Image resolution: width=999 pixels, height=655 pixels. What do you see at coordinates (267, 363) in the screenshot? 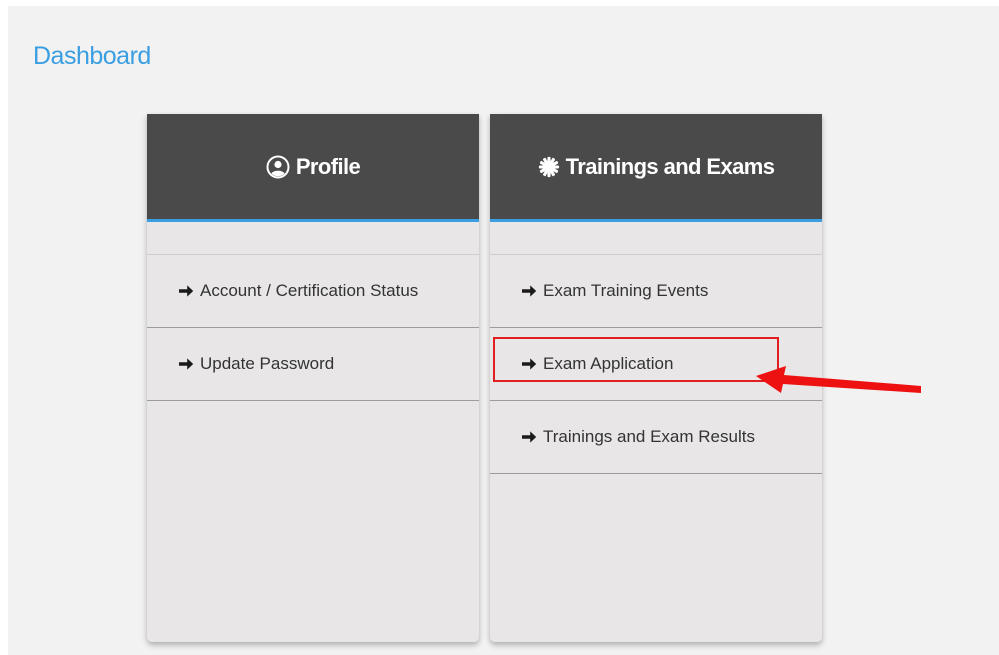
I see `menu-item-label: Update Password` at bounding box center [267, 363].